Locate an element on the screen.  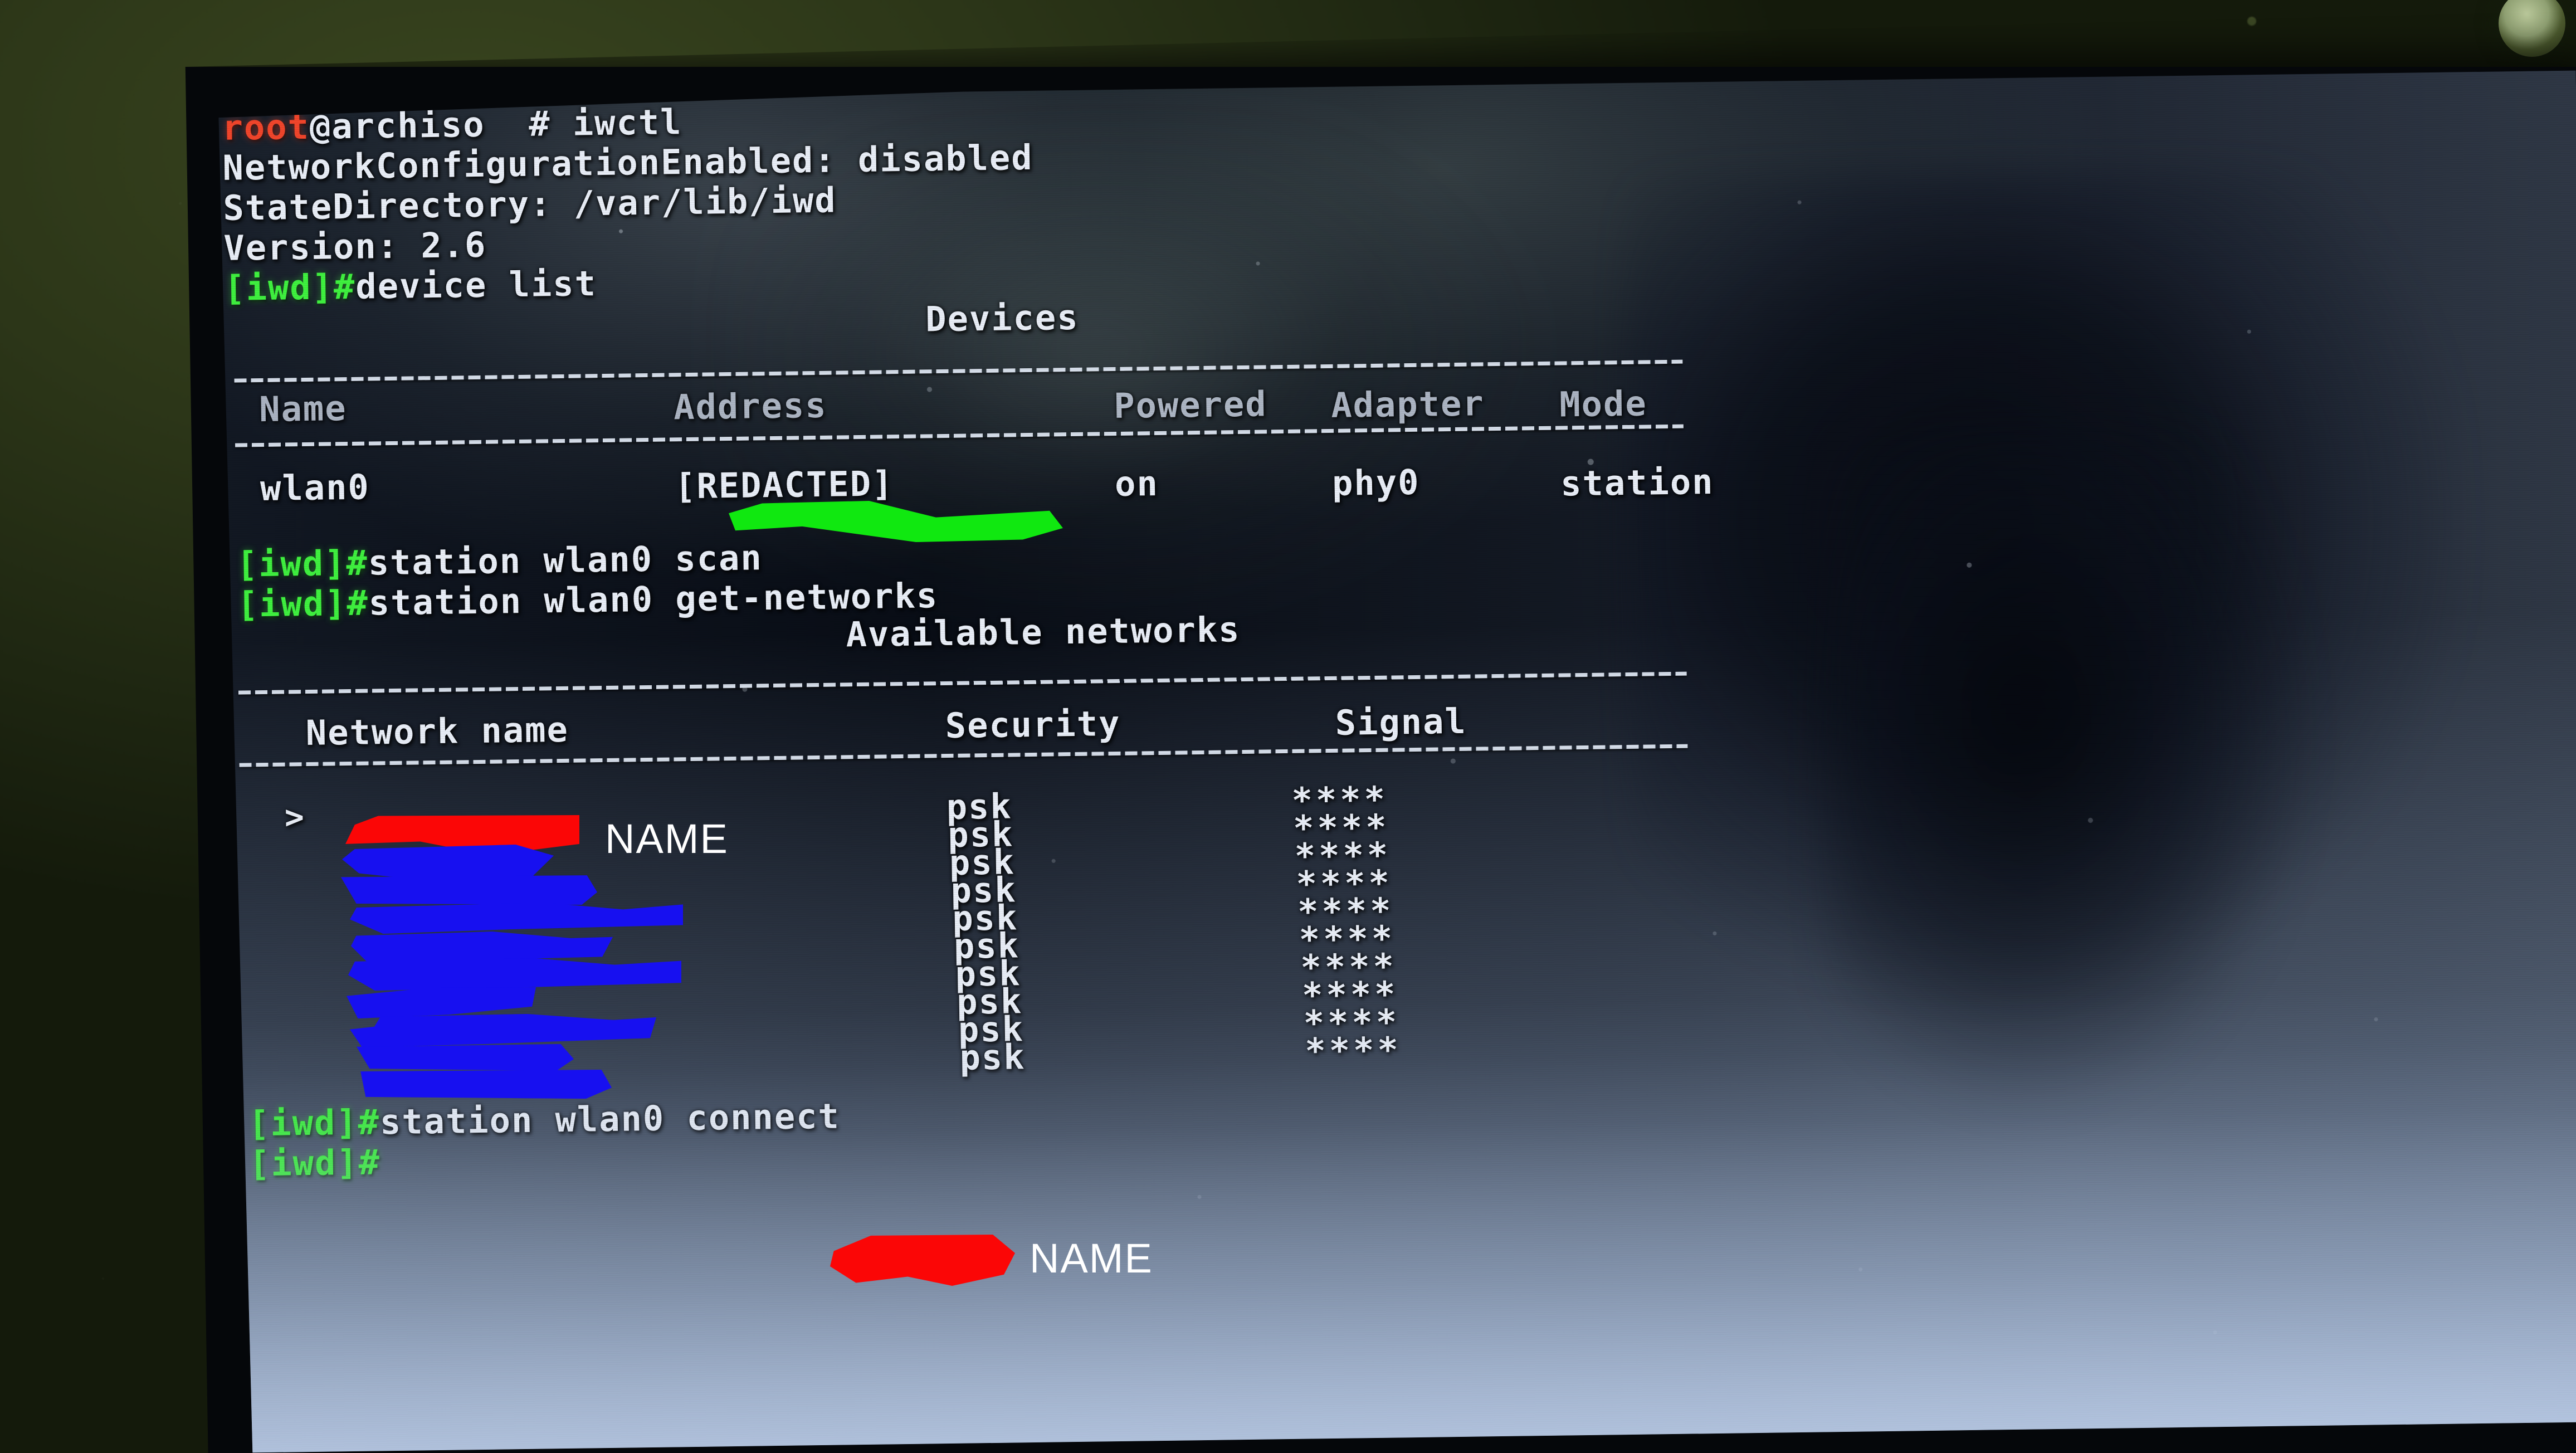
networks-header-name: Network name is located at coordinates (437, 731).